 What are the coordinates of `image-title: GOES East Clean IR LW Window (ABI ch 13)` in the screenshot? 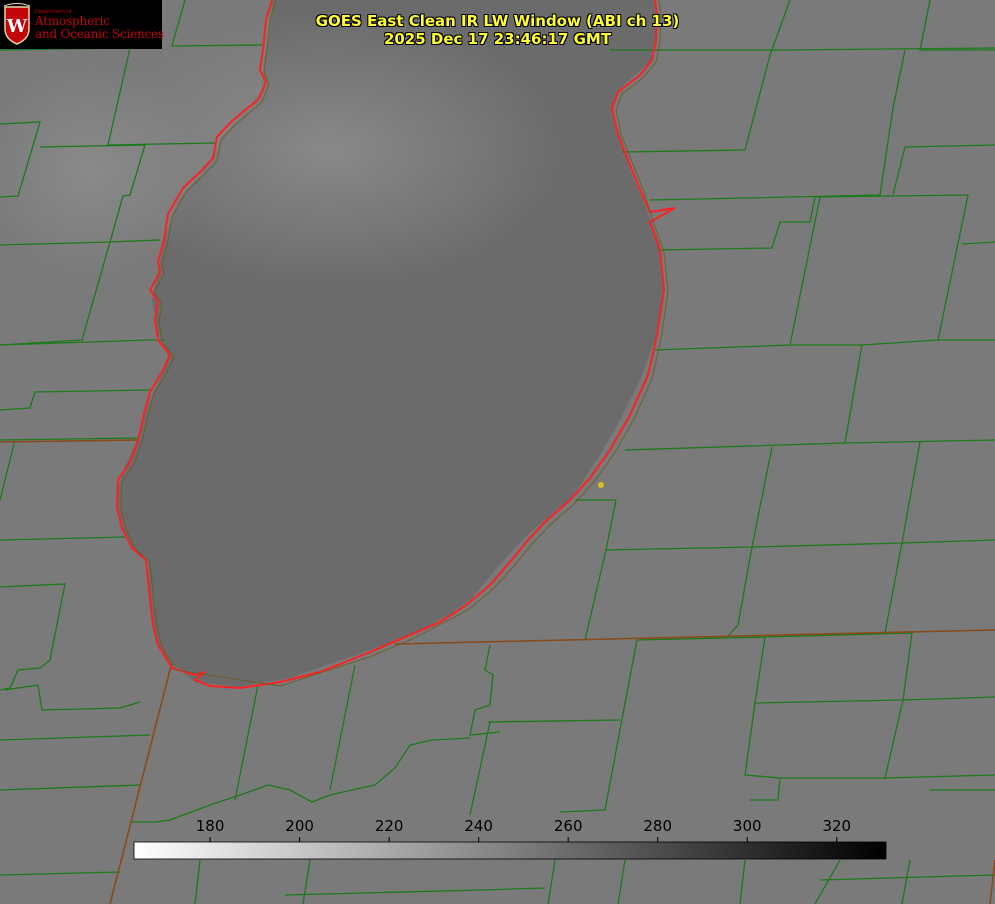 It's located at (497, 21).